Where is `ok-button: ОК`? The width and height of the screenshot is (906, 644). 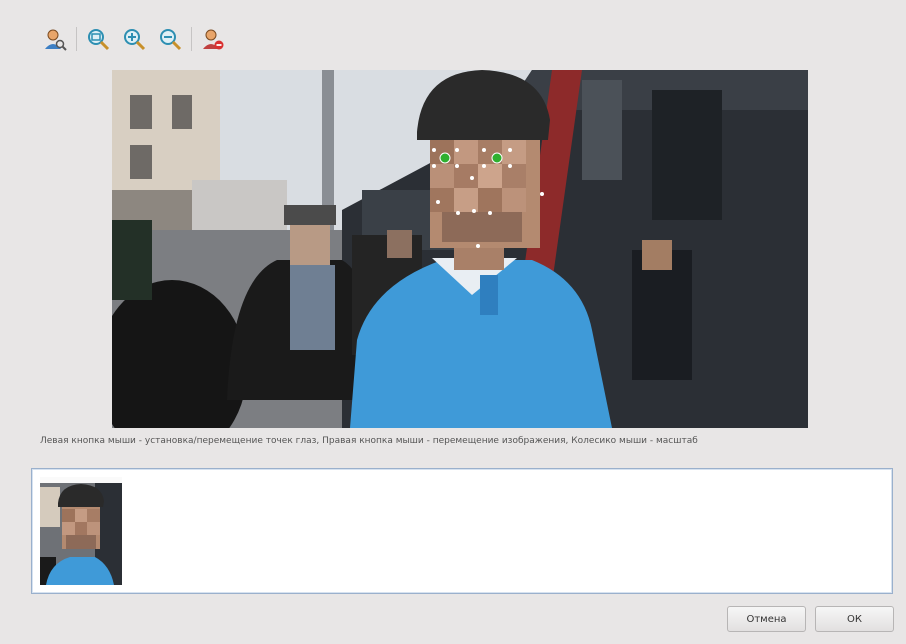
ok-button: ОК is located at coordinates (854, 619).